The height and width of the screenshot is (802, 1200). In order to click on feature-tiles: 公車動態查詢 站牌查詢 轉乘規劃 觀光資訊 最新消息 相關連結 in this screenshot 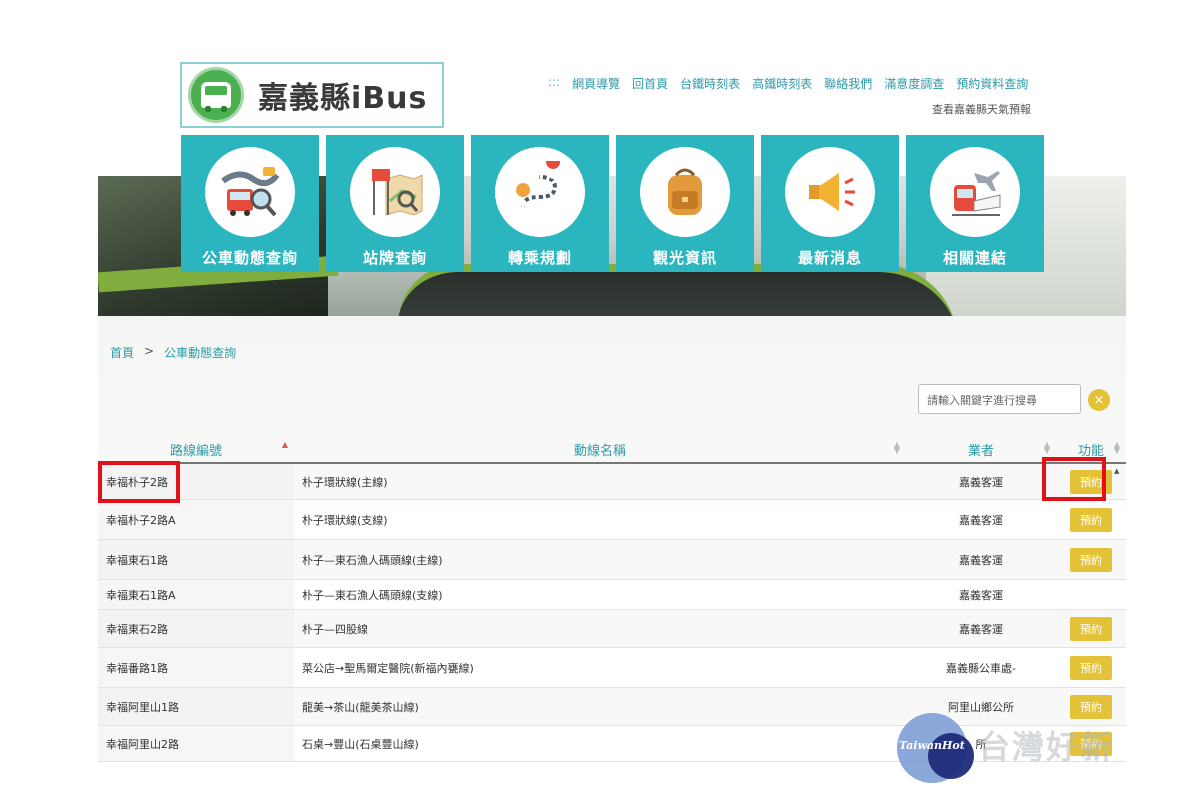, I will do `click(612, 203)`.